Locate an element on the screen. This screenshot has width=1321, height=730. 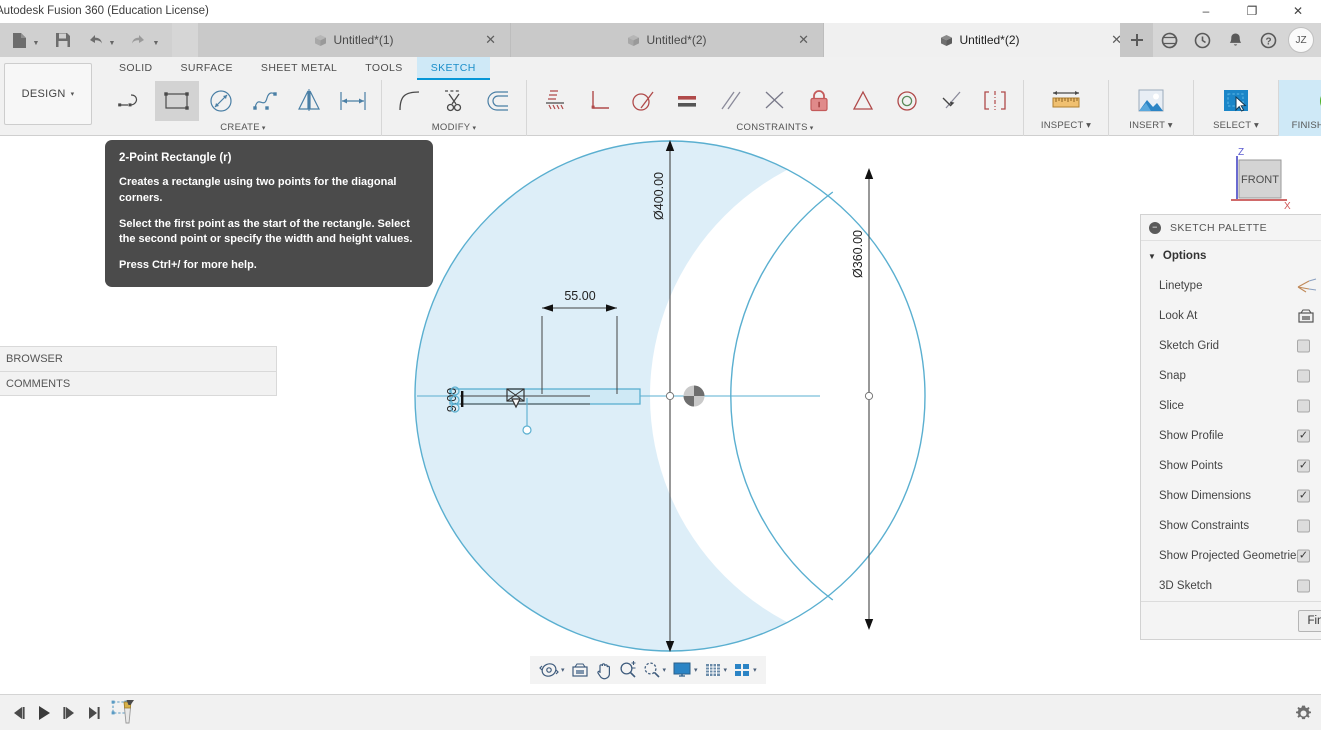
sketch-dimension-icon is located at coordinates (353, 101).